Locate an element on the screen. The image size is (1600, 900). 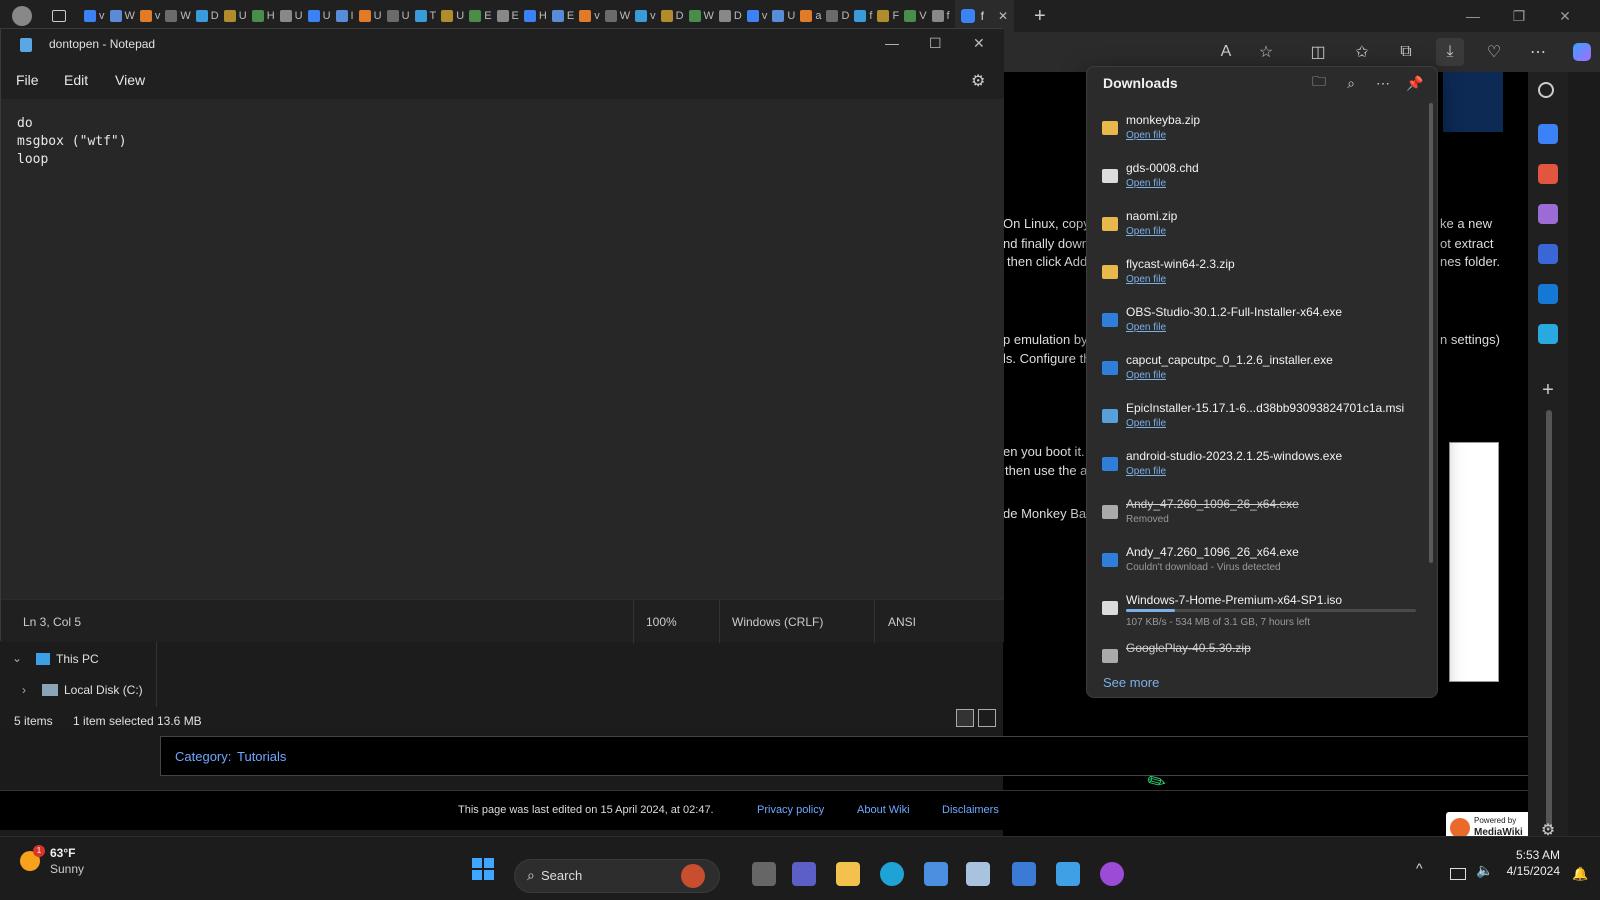
browser-tab: F is located at coordinates (888, 16).